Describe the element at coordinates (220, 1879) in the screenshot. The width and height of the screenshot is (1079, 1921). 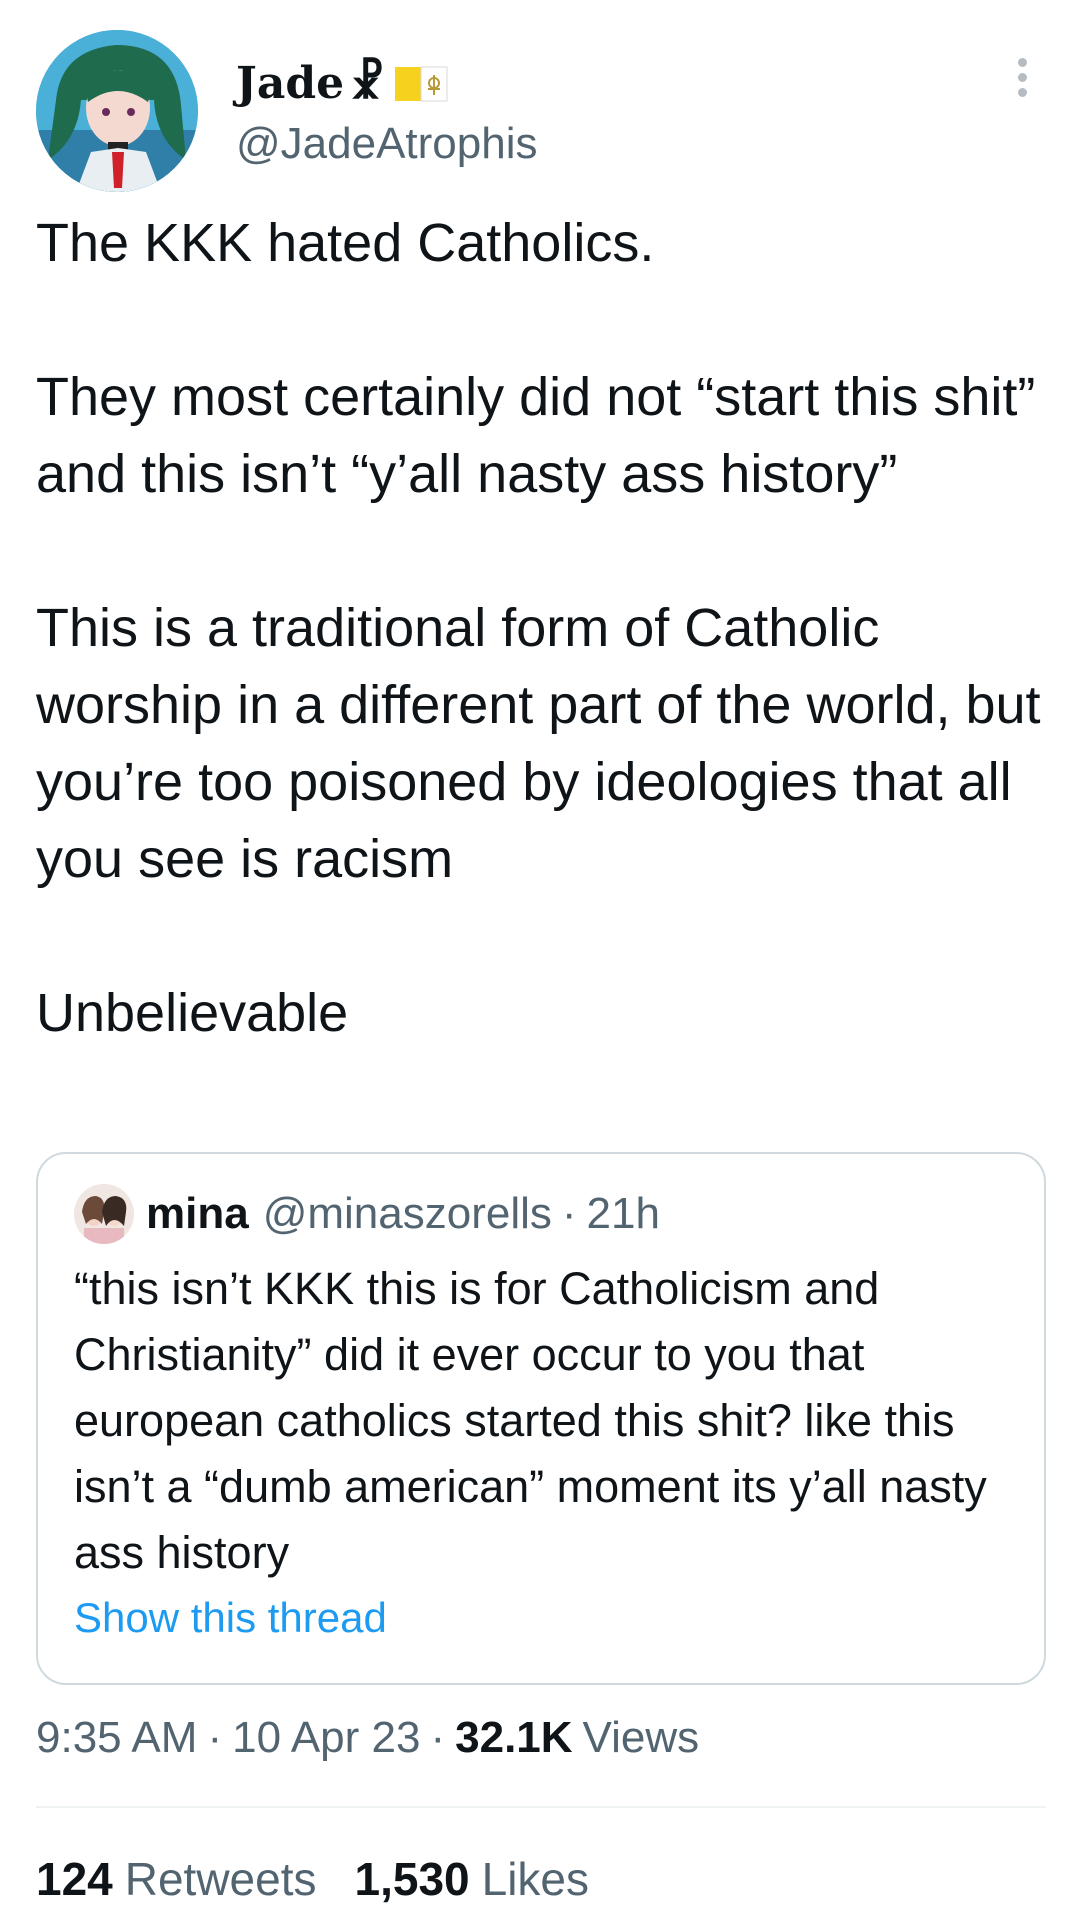
I see `retweets-label: Retweets` at that location.